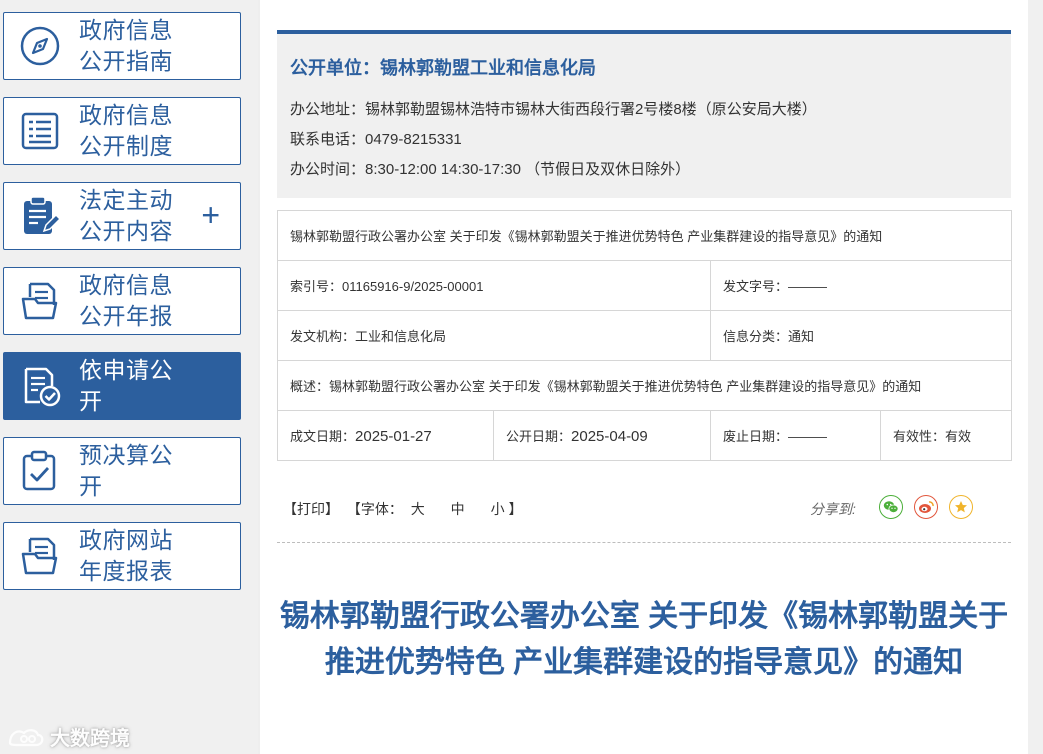 Image resolution: width=1043 pixels, height=754 pixels. I want to click on meta-docno-value: ———, so click(808, 286).